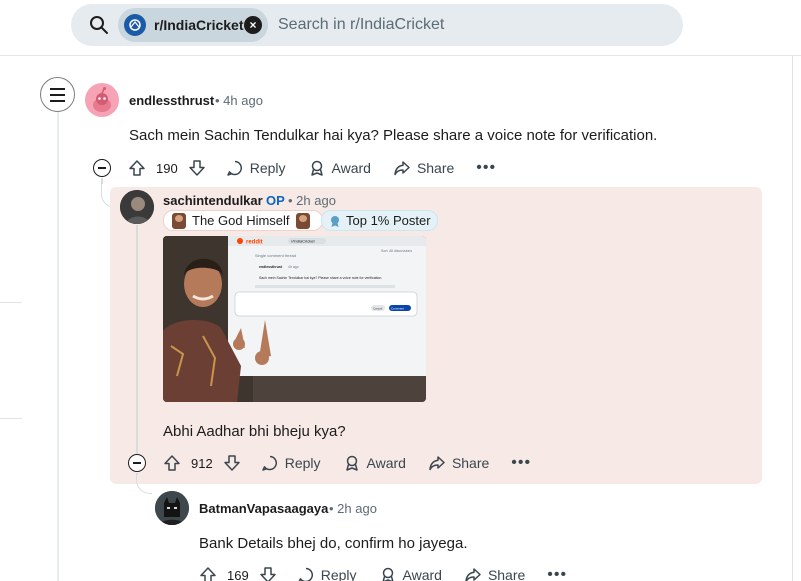 The image size is (801, 581). I want to click on screen-sort: Sort: All discussions, so click(396, 251).